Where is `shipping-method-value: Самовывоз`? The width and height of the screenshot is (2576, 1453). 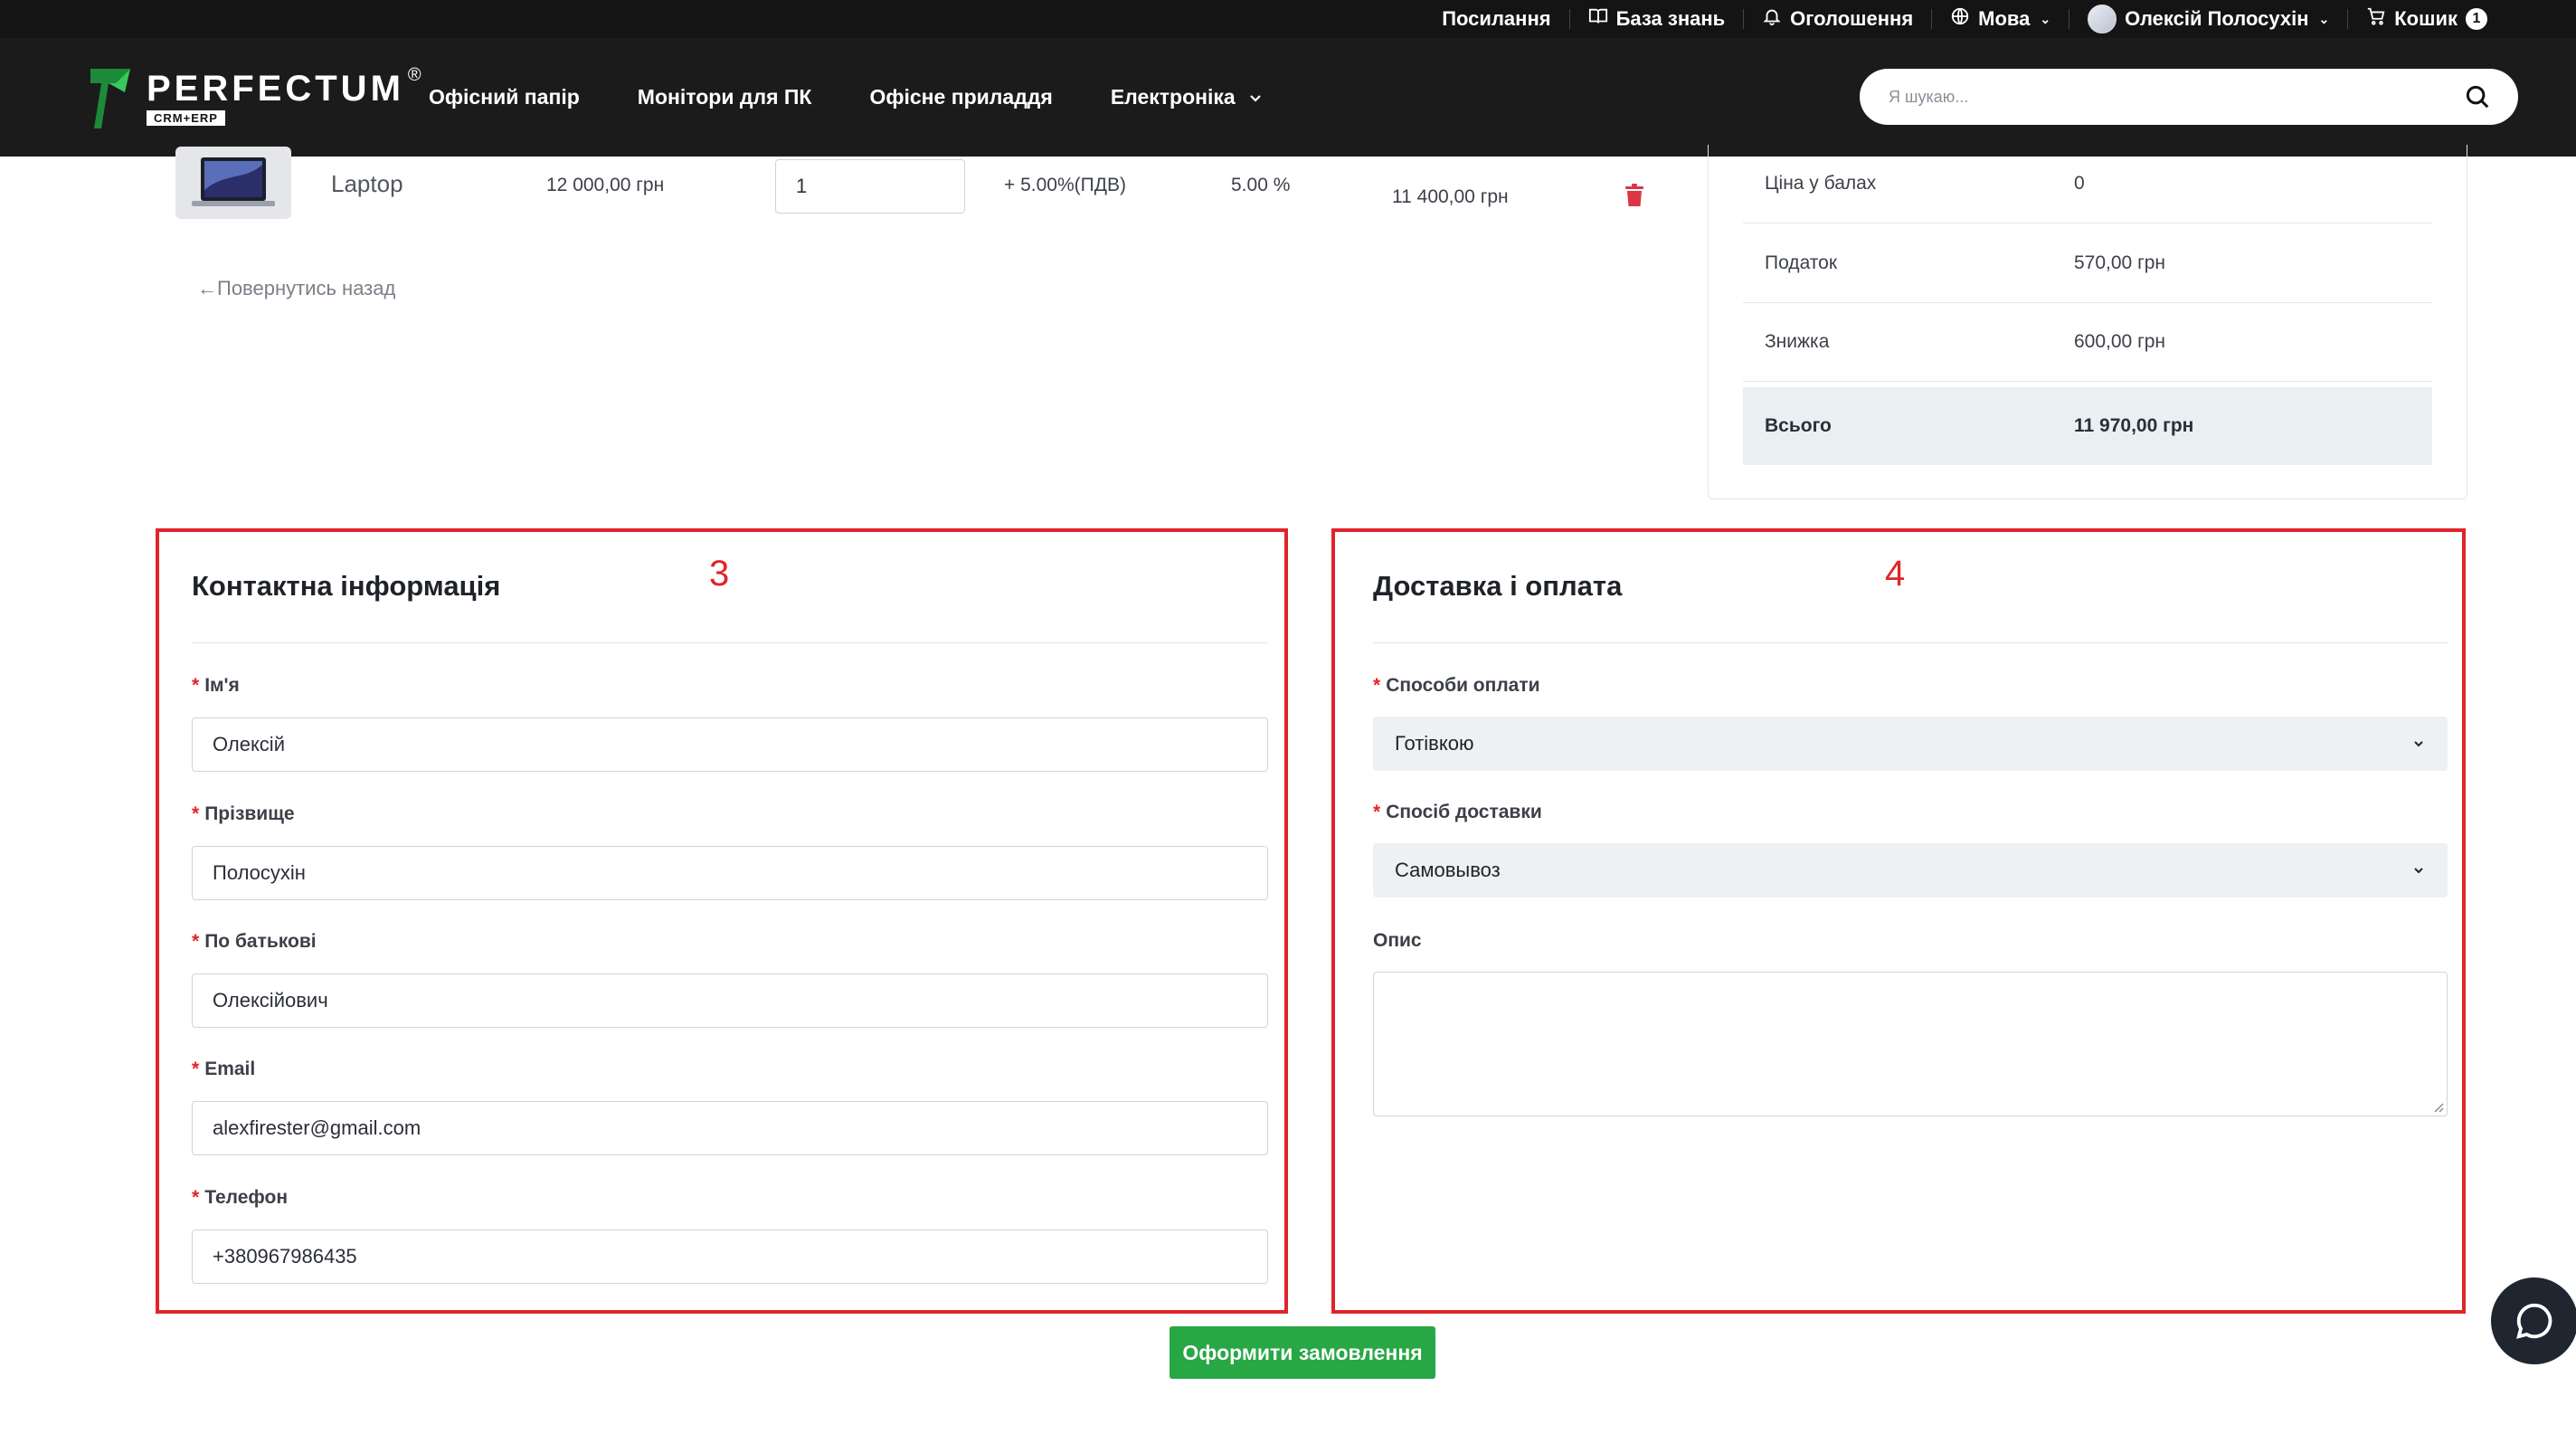
shipping-method-value: Самовывоз is located at coordinates (1448, 870).